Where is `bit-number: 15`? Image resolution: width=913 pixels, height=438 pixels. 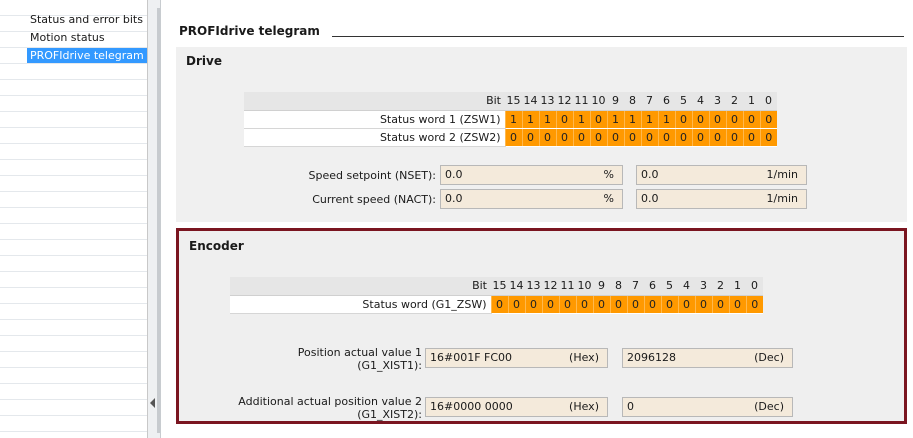 bit-number: 15 is located at coordinates (513, 101).